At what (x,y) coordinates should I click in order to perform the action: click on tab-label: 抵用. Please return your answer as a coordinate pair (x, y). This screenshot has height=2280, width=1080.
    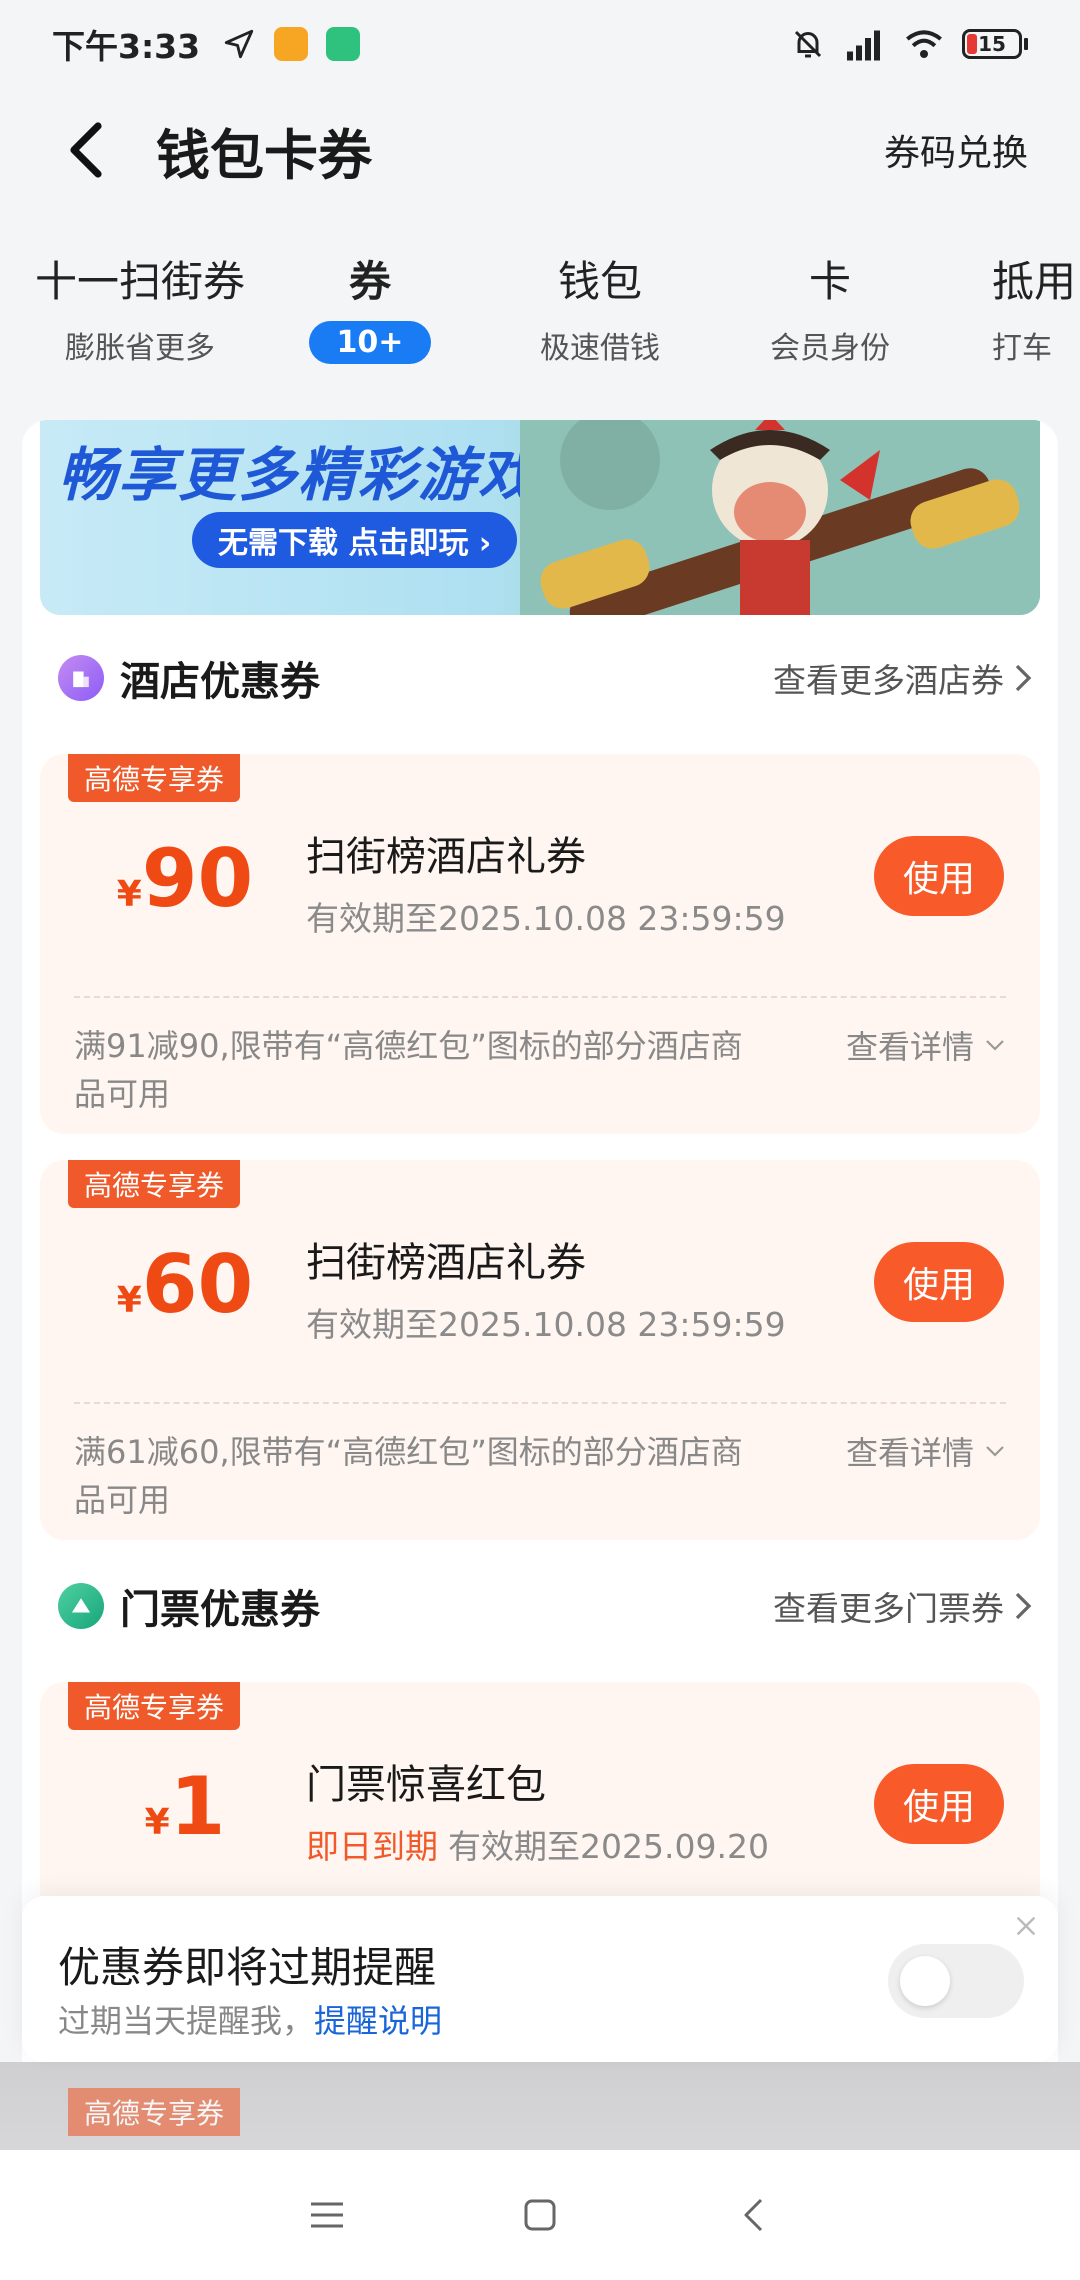
    Looking at the image, I should click on (1034, 281).